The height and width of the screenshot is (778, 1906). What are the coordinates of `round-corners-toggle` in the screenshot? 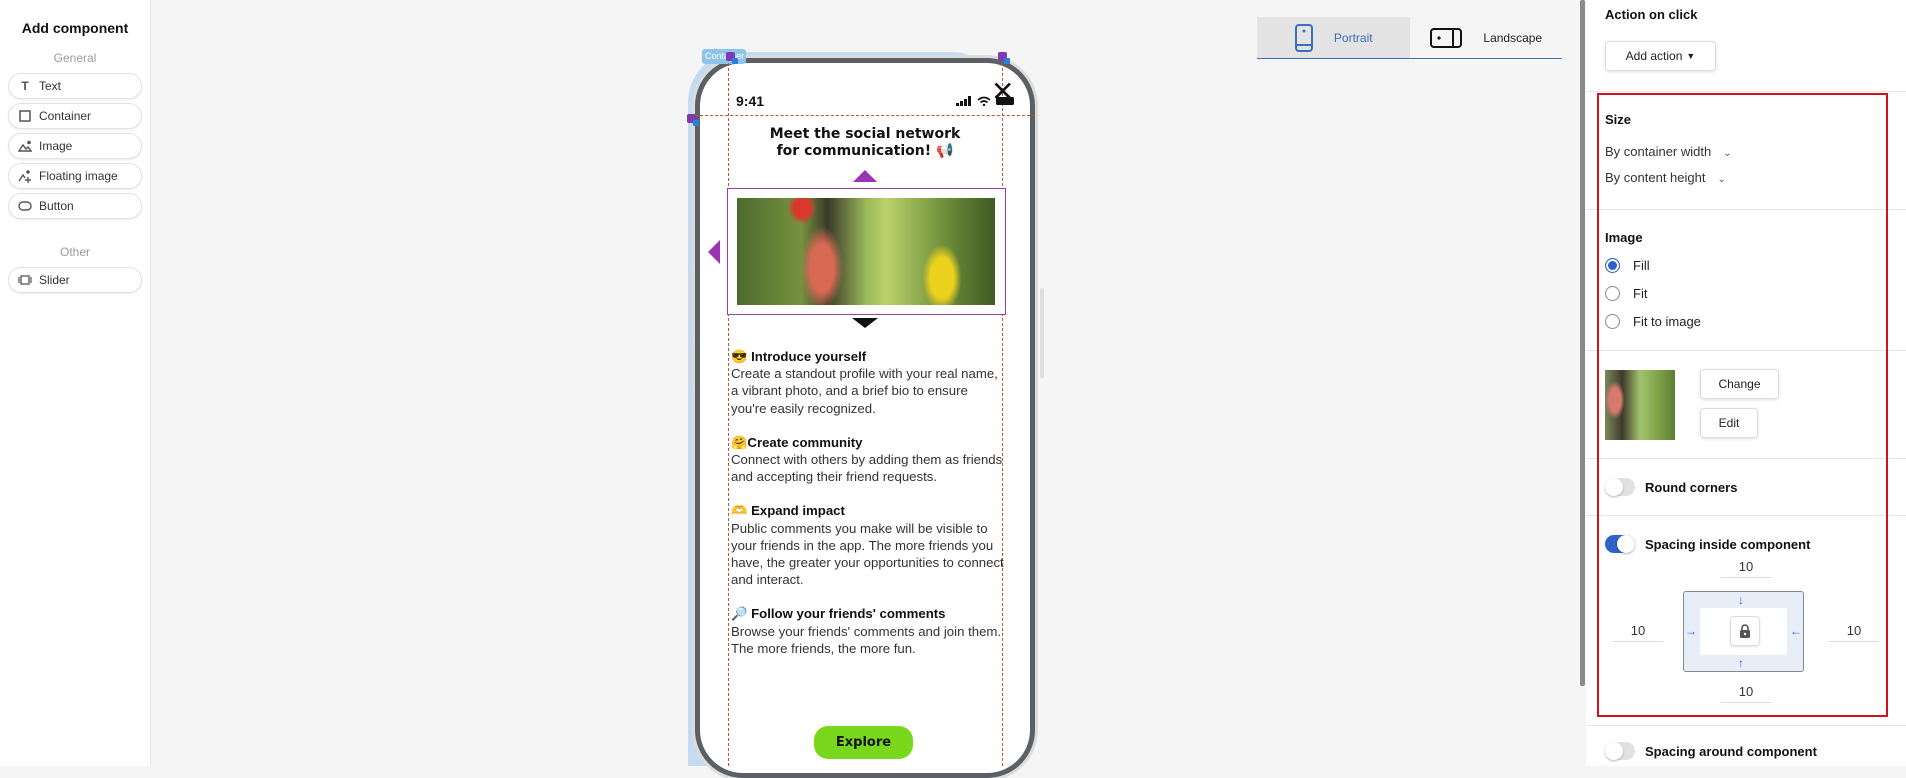 It's located at (1620, 487).